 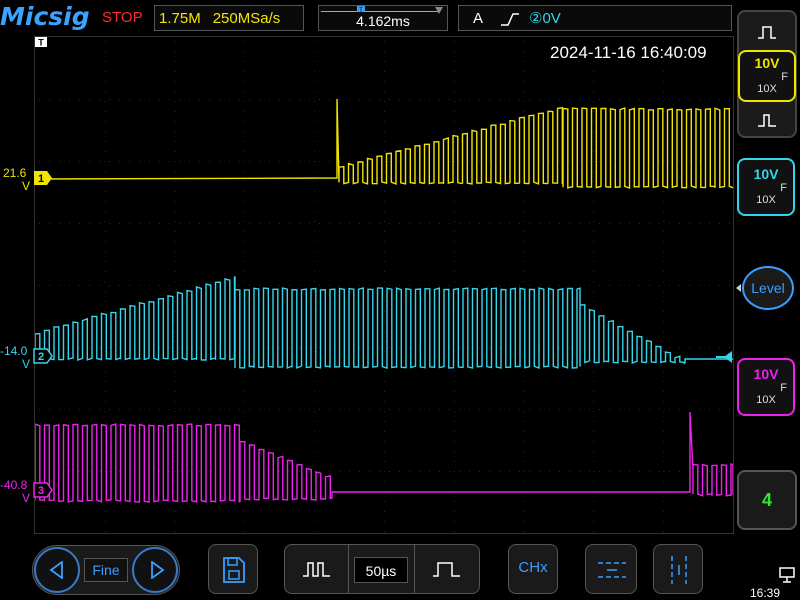 I want to click on triangle-right-icon, so click(x=157, y=570).